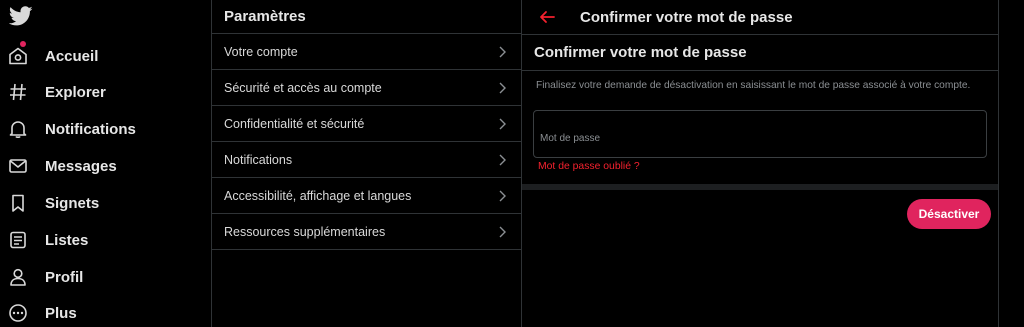 Image resolution: width=1024 pixels, height=327 pixels. I want to click on nav-item-label: Notifications, so click(90, 129).